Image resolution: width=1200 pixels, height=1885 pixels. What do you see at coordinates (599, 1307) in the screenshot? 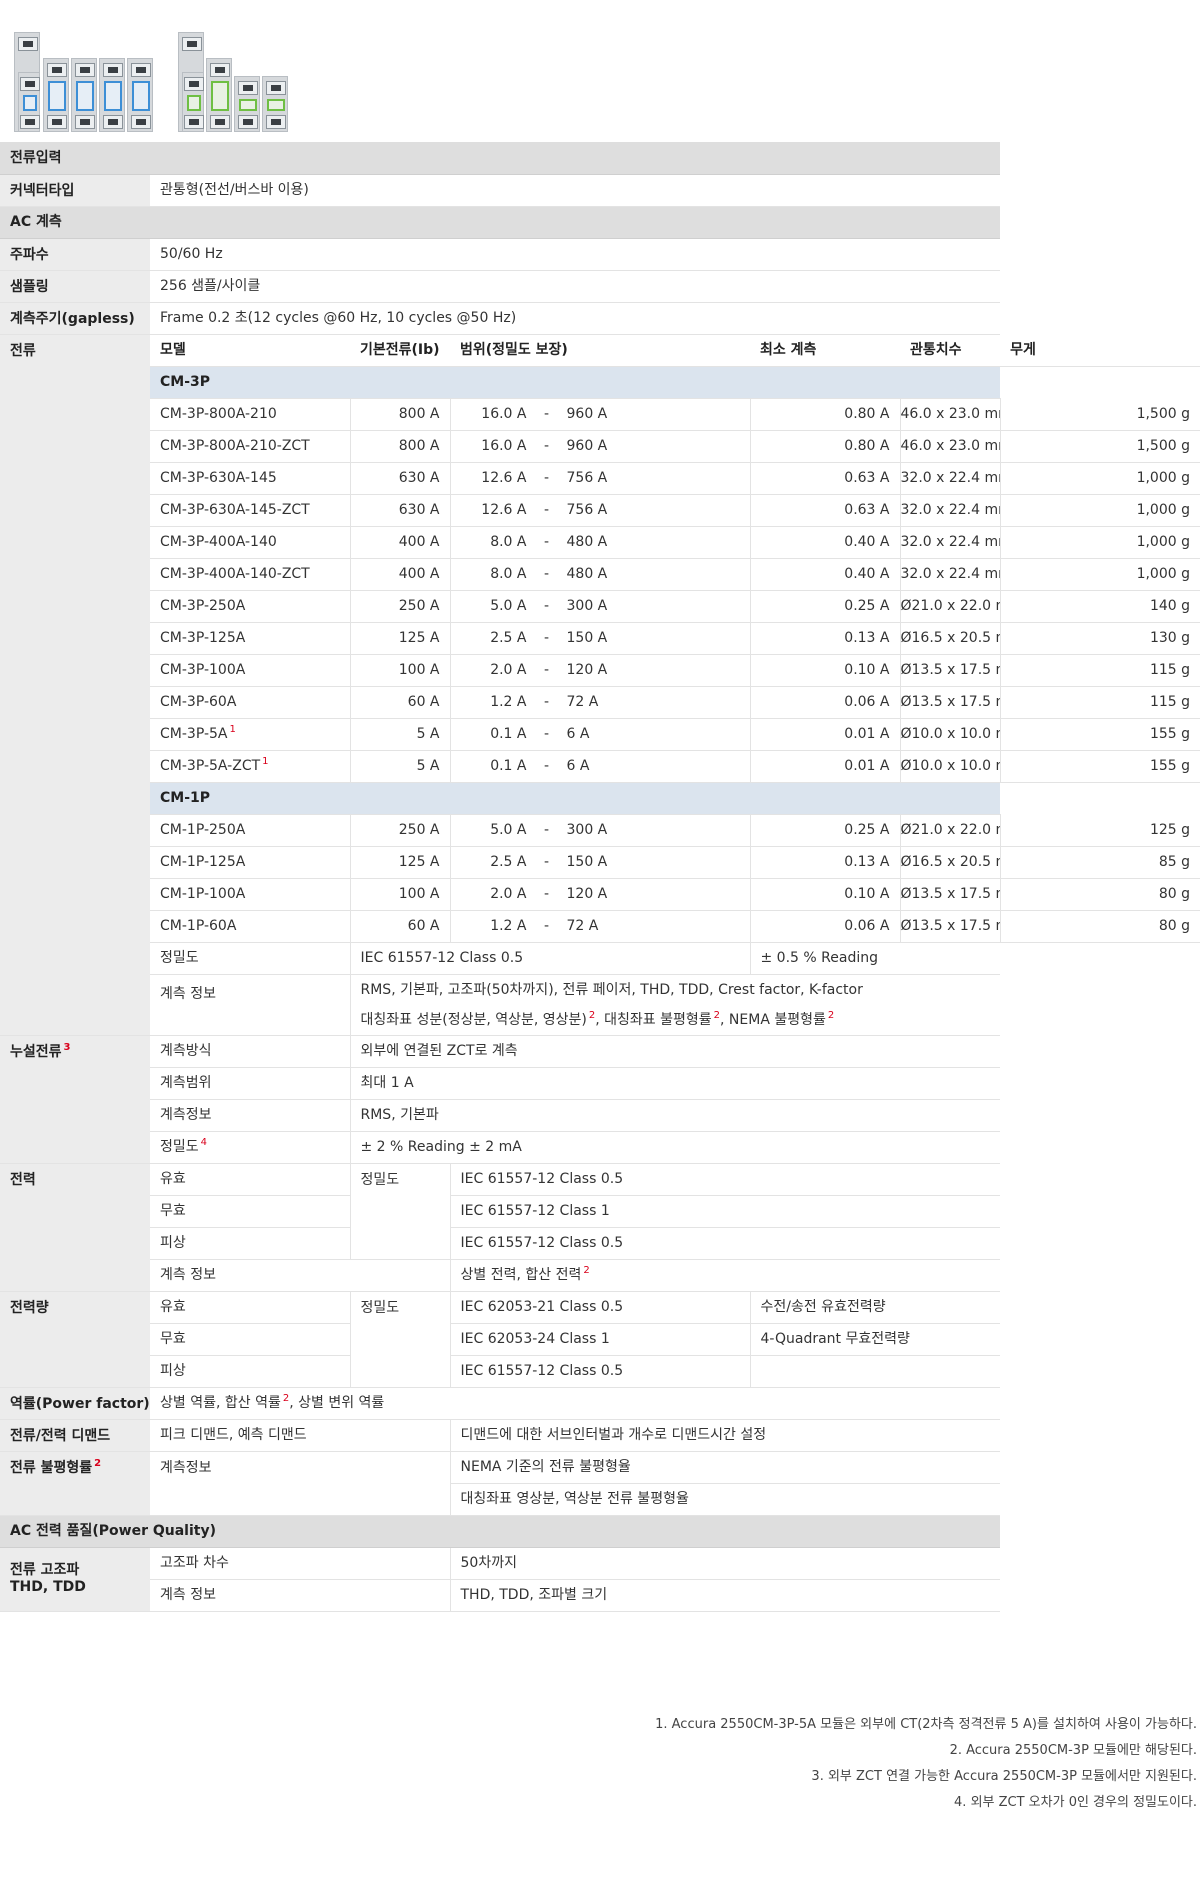
I see `sub-value: IEC 62053-21 Class 0.5` at bounding box center [599, 1307].